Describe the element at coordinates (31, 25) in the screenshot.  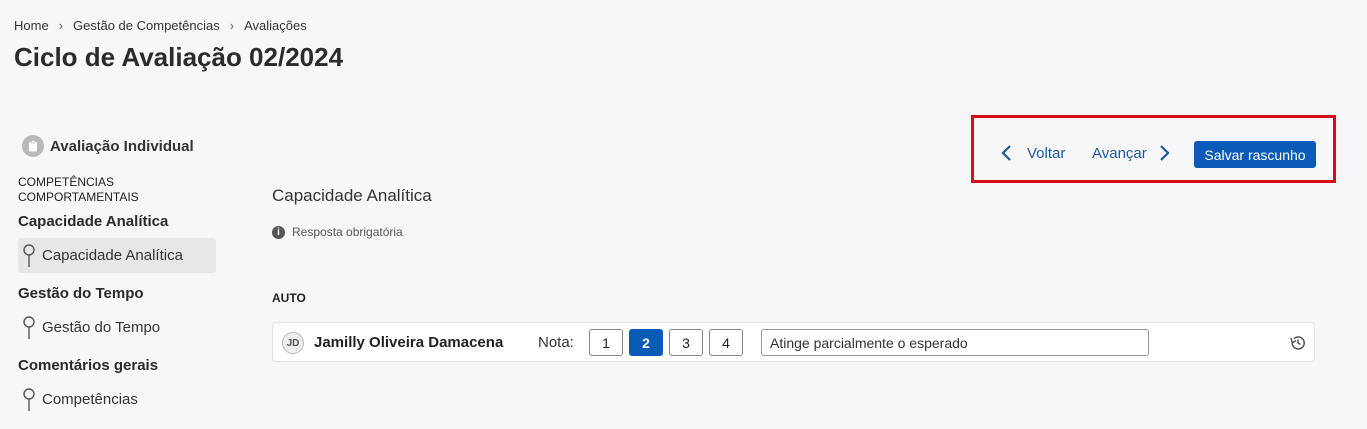
I see `breadcrumb-home: Home` at that location.